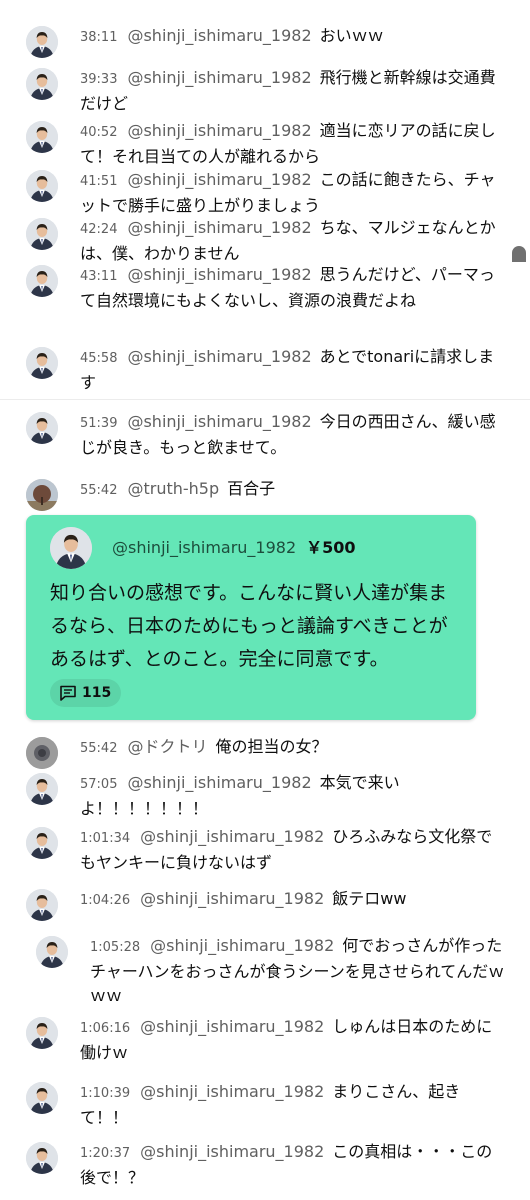  Describe the element at coordinates (99, 423) in the screenshot. I see `message-timestamp: 51:39` at that location.